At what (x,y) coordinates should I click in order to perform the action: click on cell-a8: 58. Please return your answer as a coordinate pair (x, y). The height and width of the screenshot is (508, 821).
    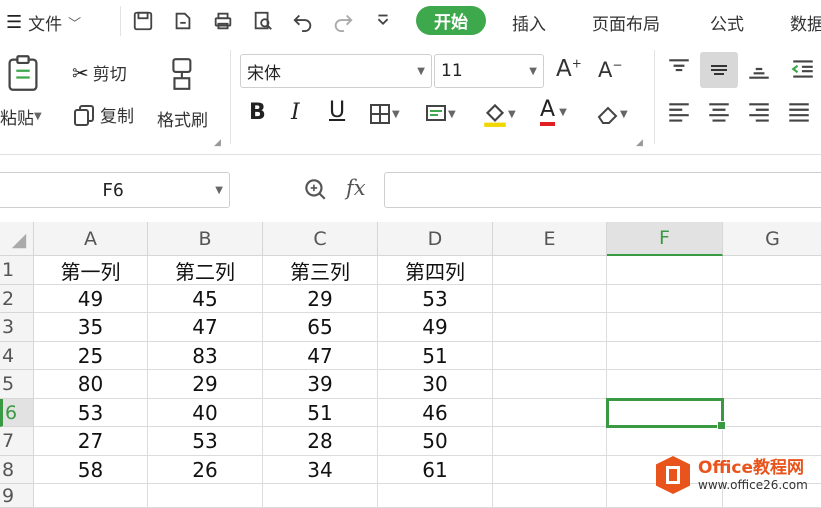
    Looking at the image, I should click on (91, 470).